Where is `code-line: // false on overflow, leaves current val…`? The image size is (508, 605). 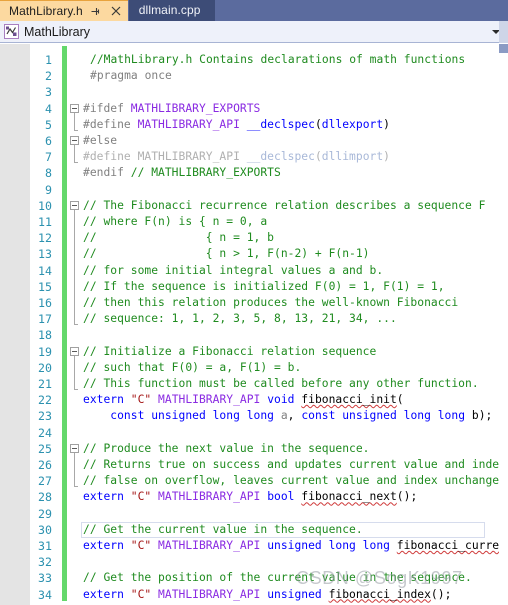
code-line: // false on overflow, leaves current val… is located at coordinates (295, 481).